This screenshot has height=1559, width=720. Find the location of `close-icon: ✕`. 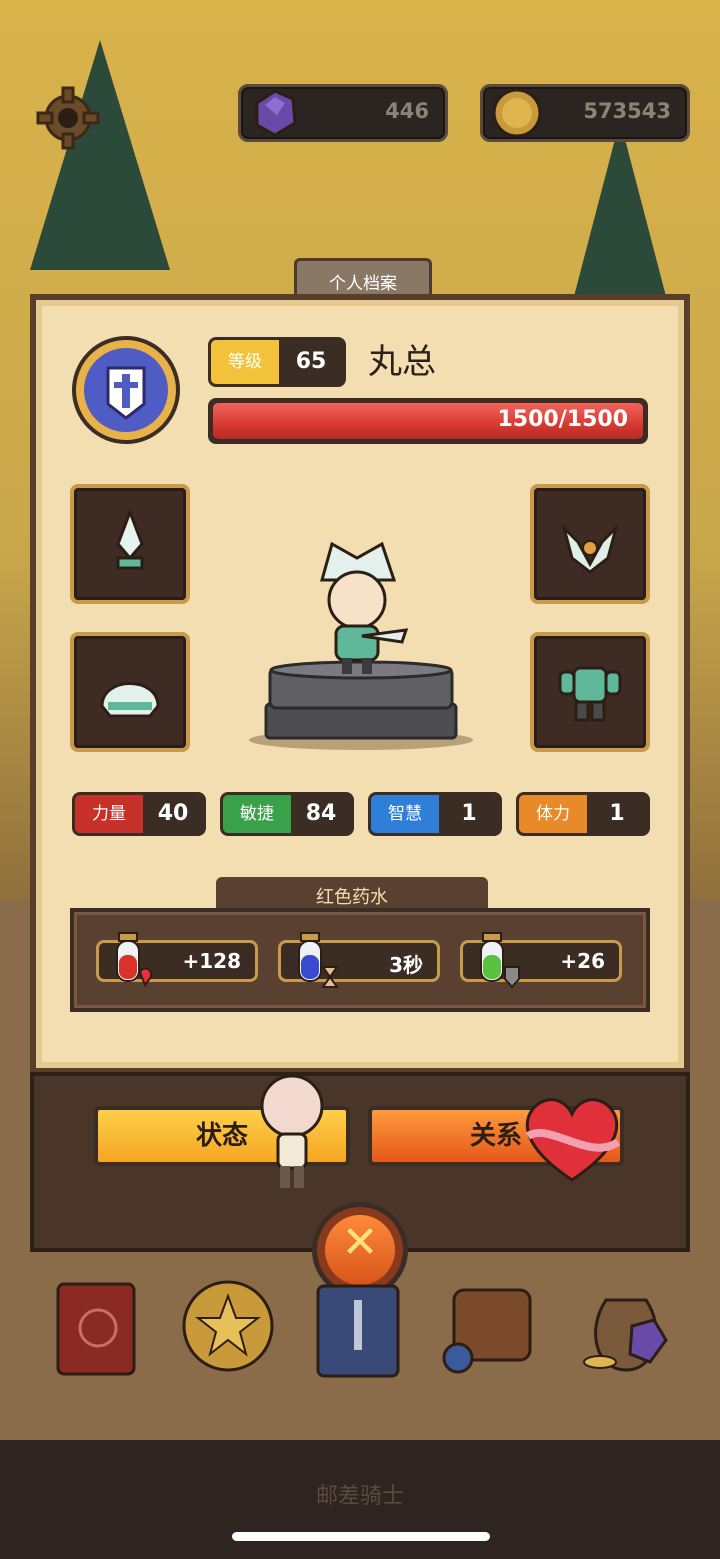

close-icon: ✕ is located at coordinates (360, 1242).